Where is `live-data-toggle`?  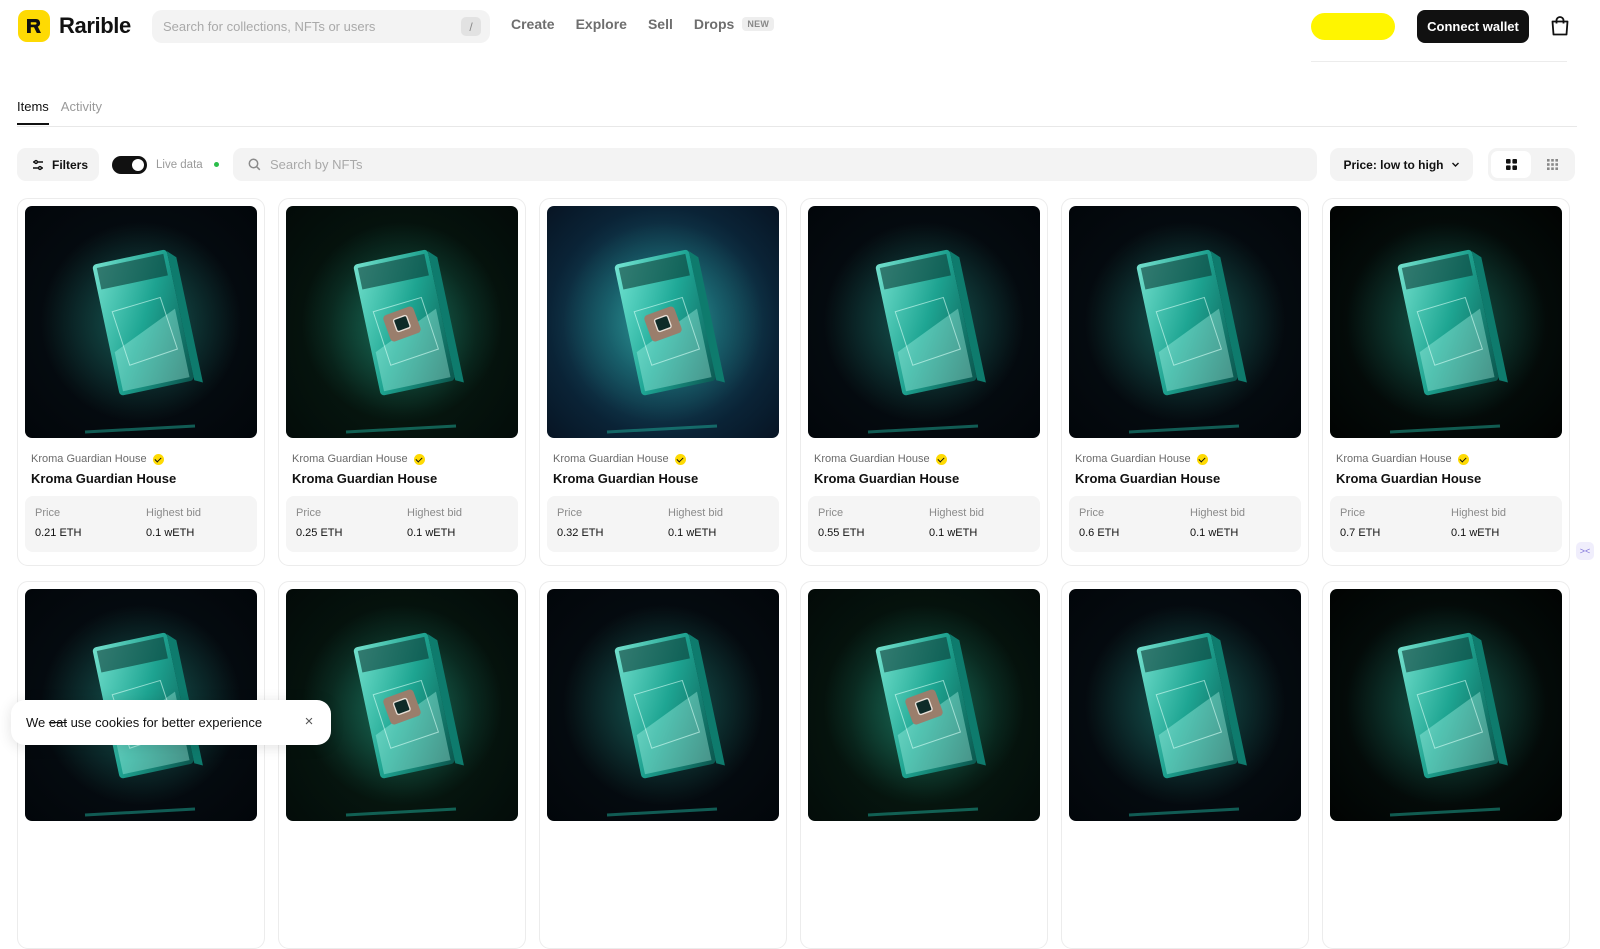 live-data-toggle is located at coordinates (129, 165).